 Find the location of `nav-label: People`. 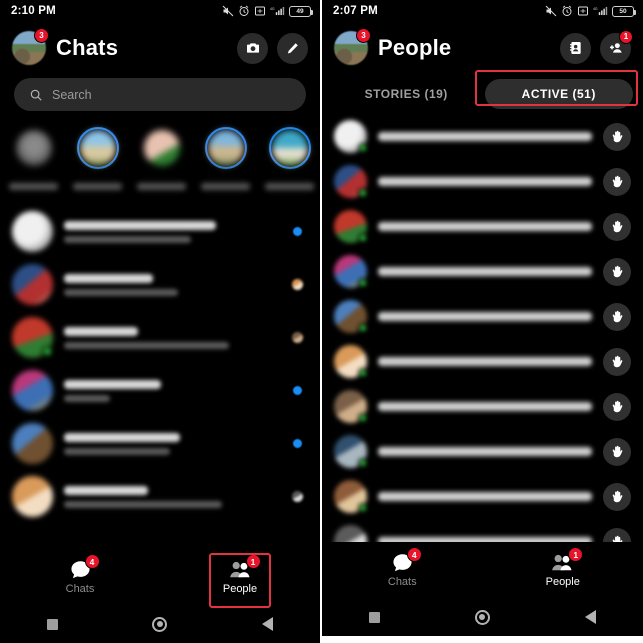

nav-label: People is located at coordinates (240, 589).